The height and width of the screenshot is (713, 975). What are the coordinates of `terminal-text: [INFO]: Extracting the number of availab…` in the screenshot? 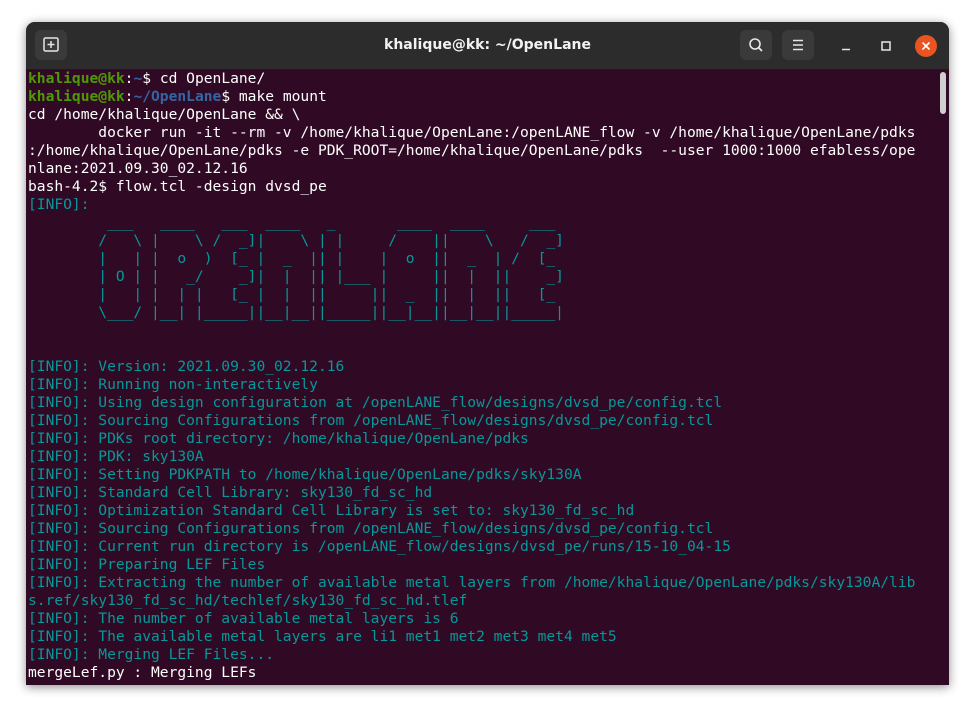 It's located at (472, 582).